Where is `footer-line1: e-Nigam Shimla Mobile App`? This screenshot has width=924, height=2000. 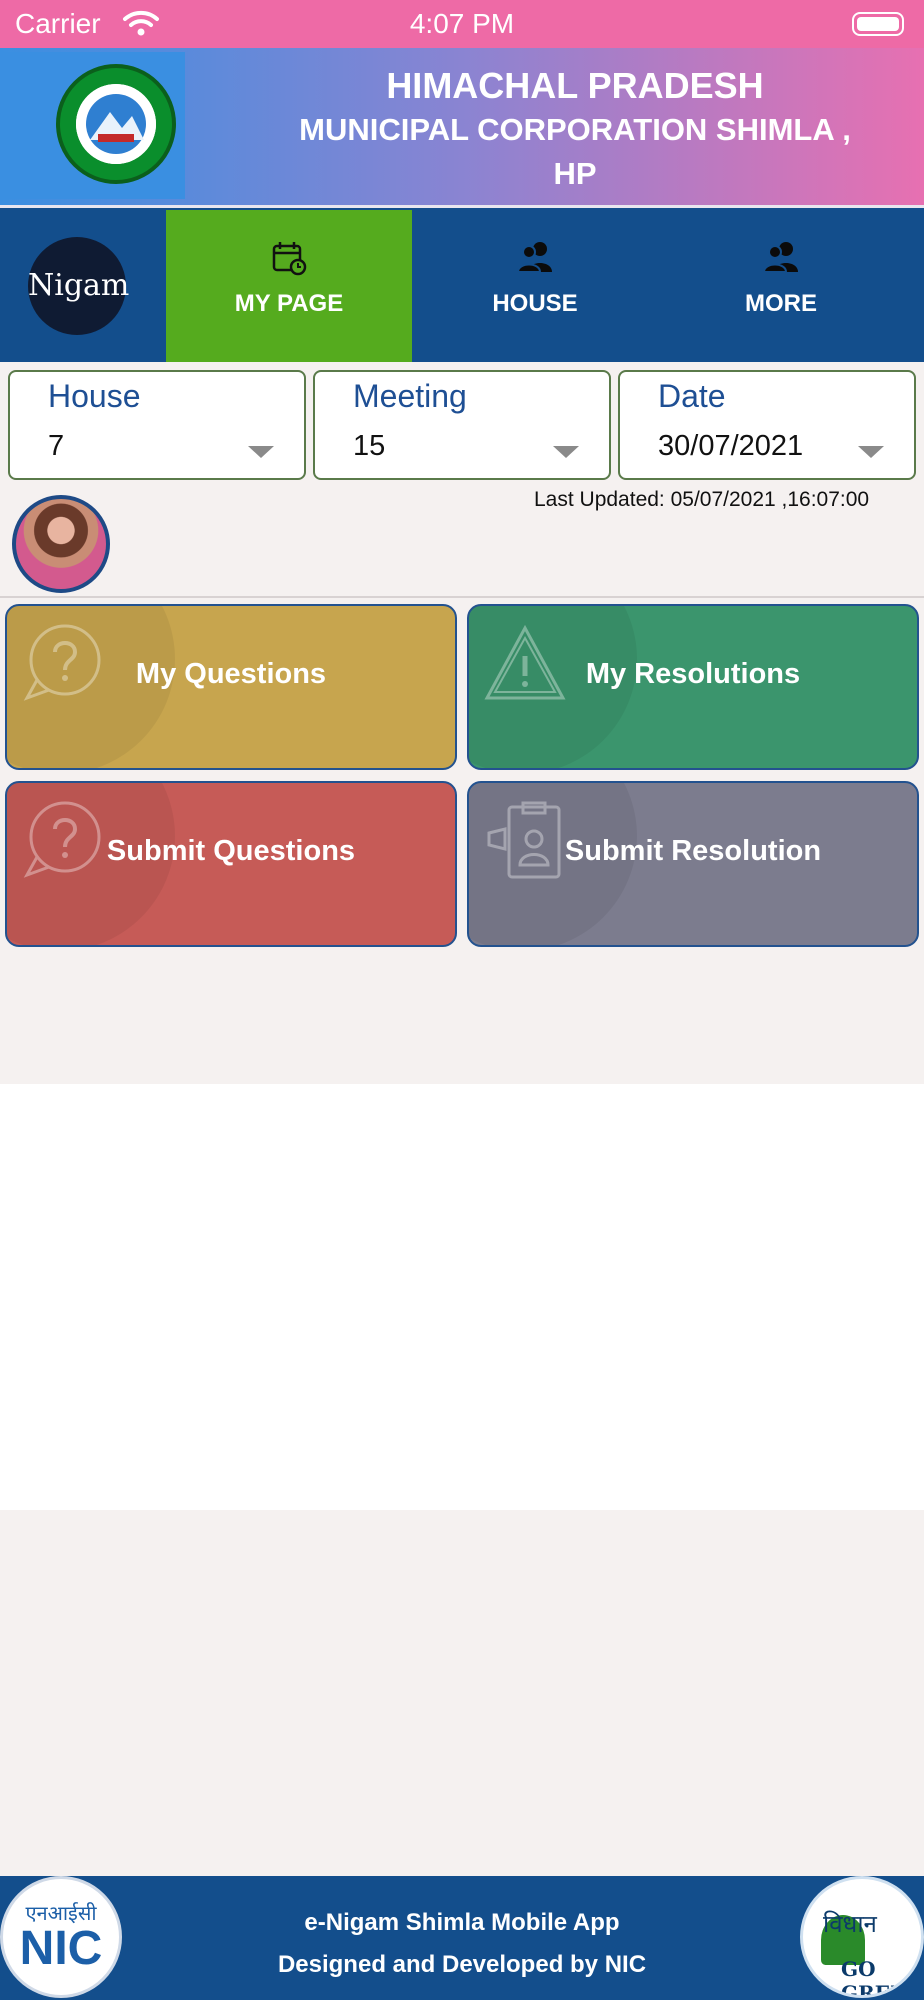
footer-line1: e-Nigam Shimla Mobile App is located at coordinates (462, 1922).